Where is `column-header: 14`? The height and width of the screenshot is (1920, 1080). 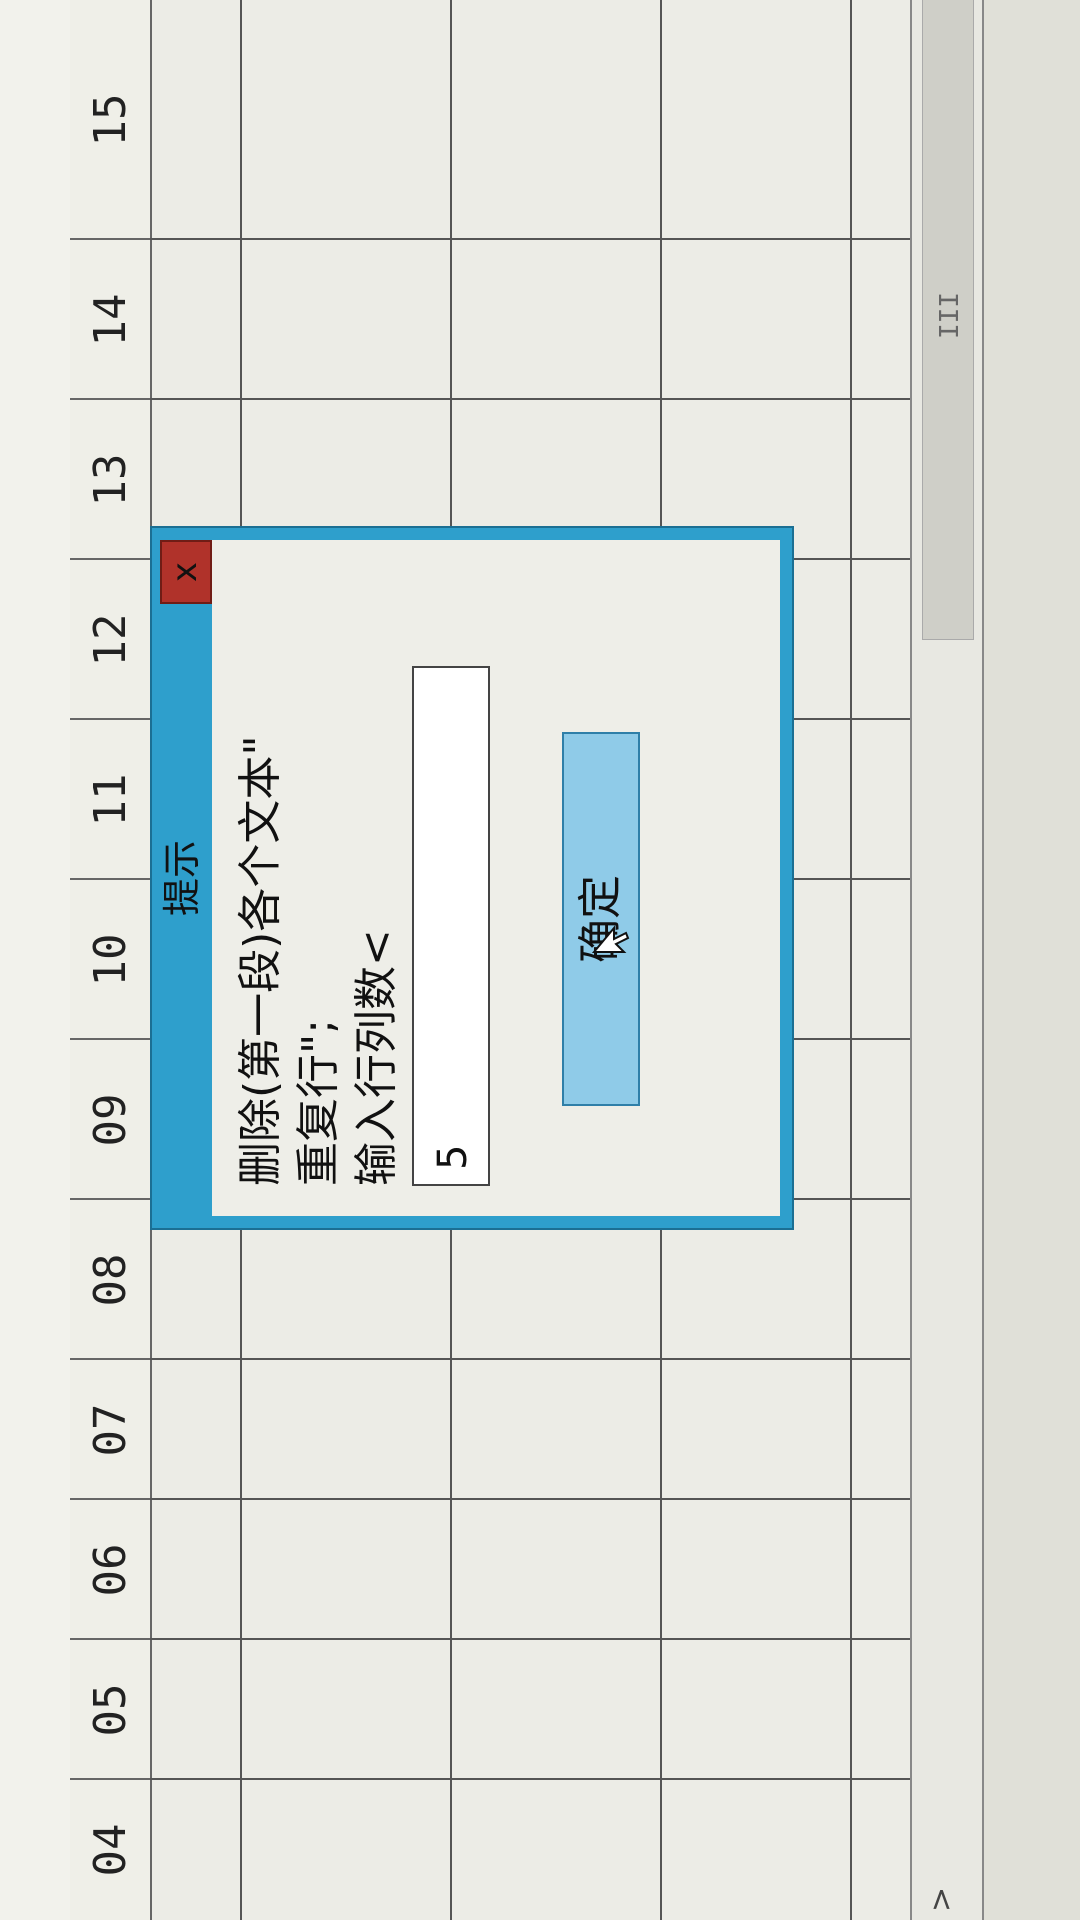 column-header: 14 is located at coordinates (110, 319).